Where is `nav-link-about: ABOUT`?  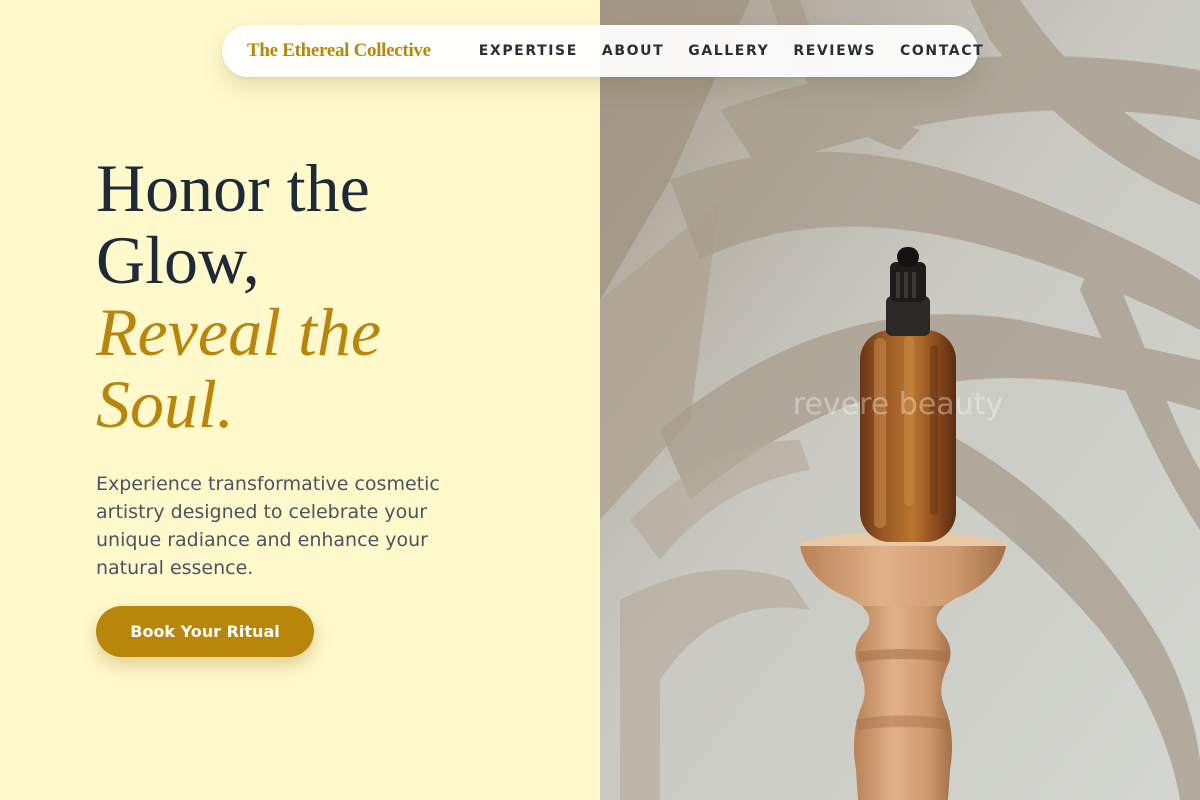
nav-link-about: ABOUT is located at coordinates (633, 51).